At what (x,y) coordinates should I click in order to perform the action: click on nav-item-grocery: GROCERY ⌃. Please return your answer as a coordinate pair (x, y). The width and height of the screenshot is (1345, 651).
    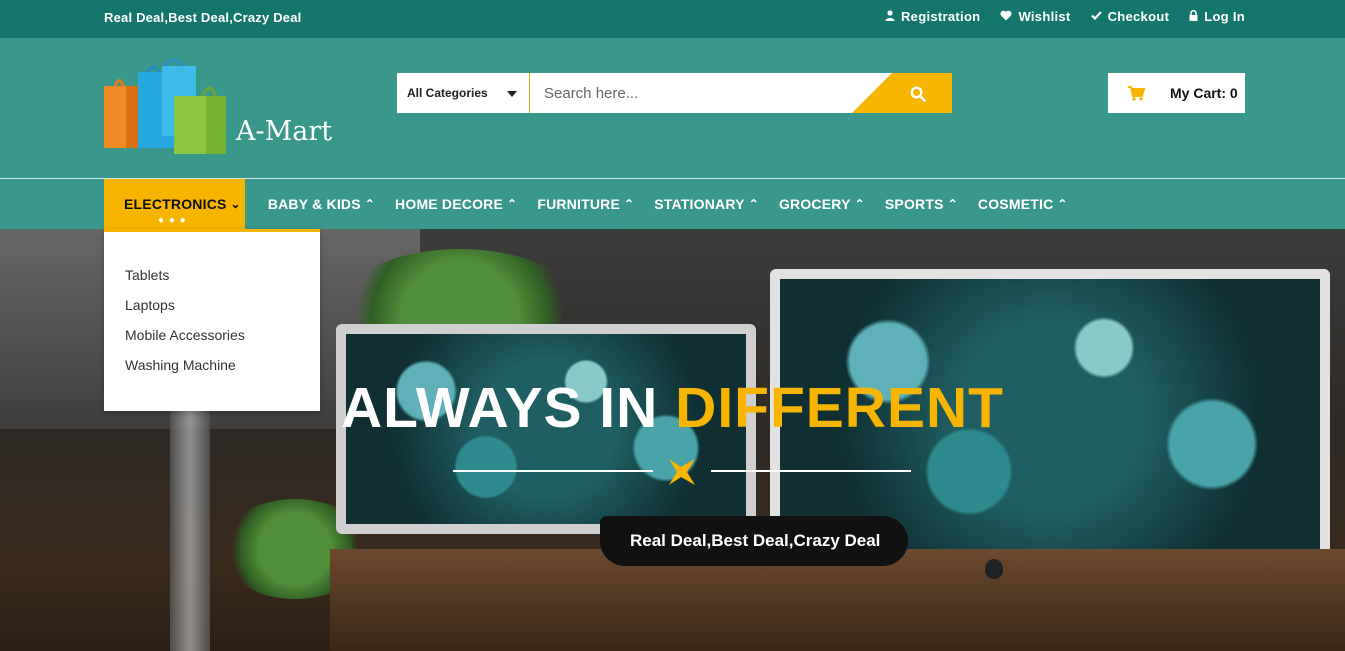
    Looking at the image, I should click on (822, 204).